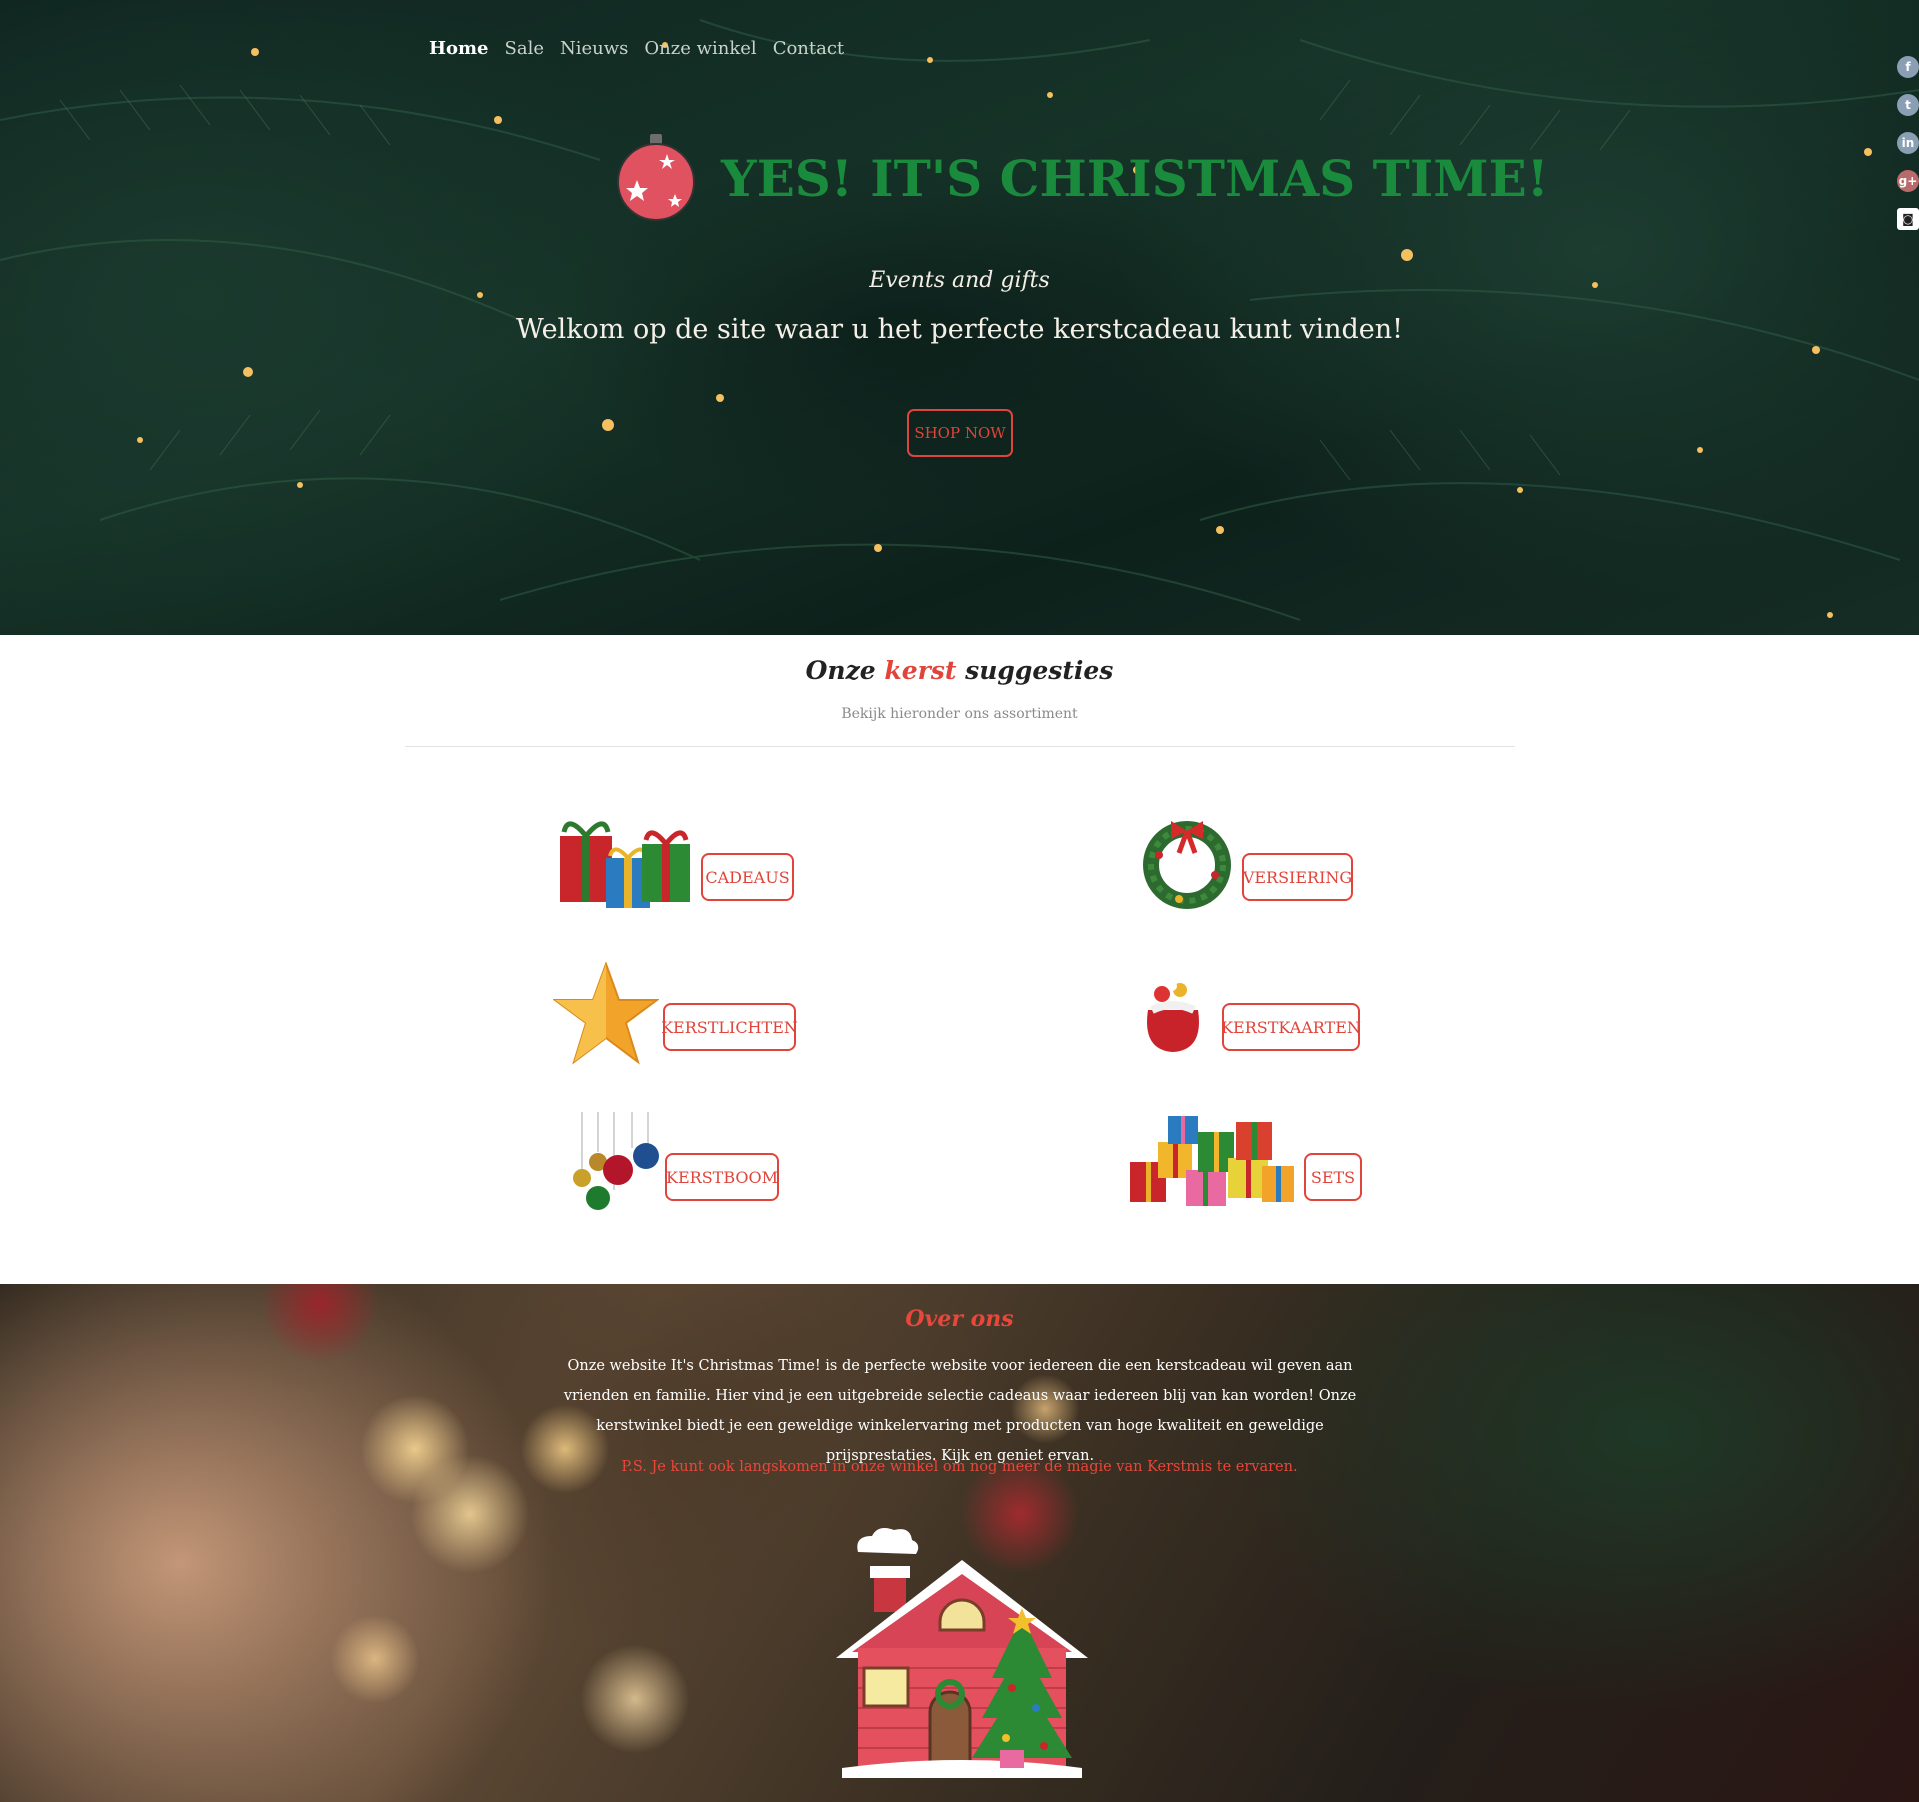 The height and width of the screenshot is (1802, 1919). I want to click on linkedin-icon: in, so click(1908, 143).